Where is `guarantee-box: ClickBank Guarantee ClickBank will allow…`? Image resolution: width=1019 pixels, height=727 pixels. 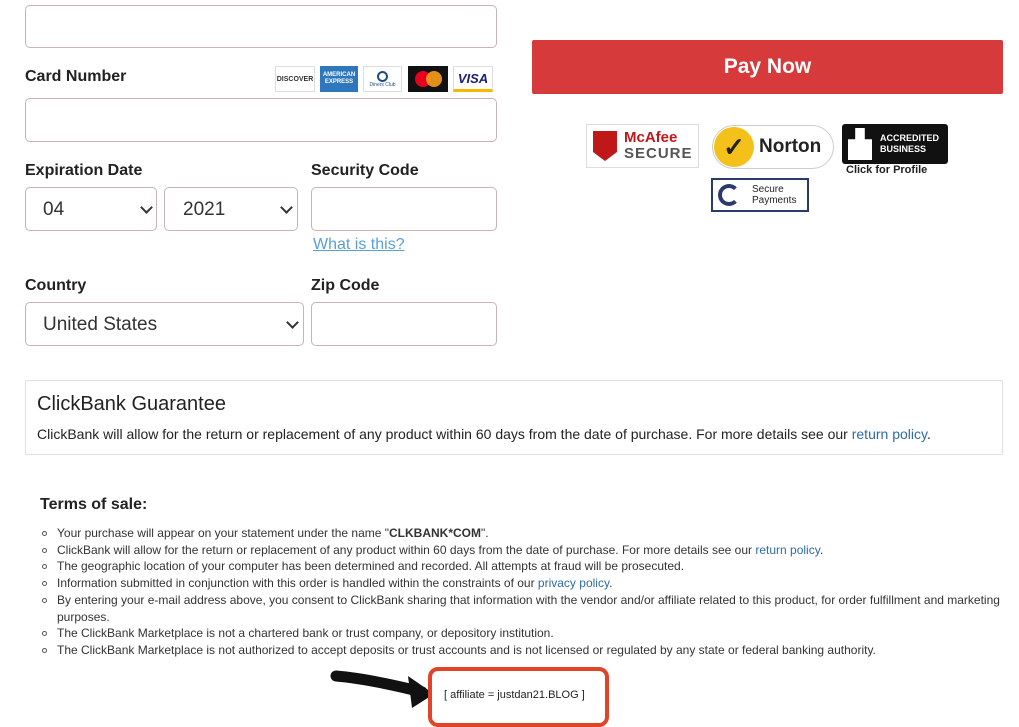 guarantee-box: ClickBank Guarantee ClickBank will allow… is located at coordinates (514, 417).